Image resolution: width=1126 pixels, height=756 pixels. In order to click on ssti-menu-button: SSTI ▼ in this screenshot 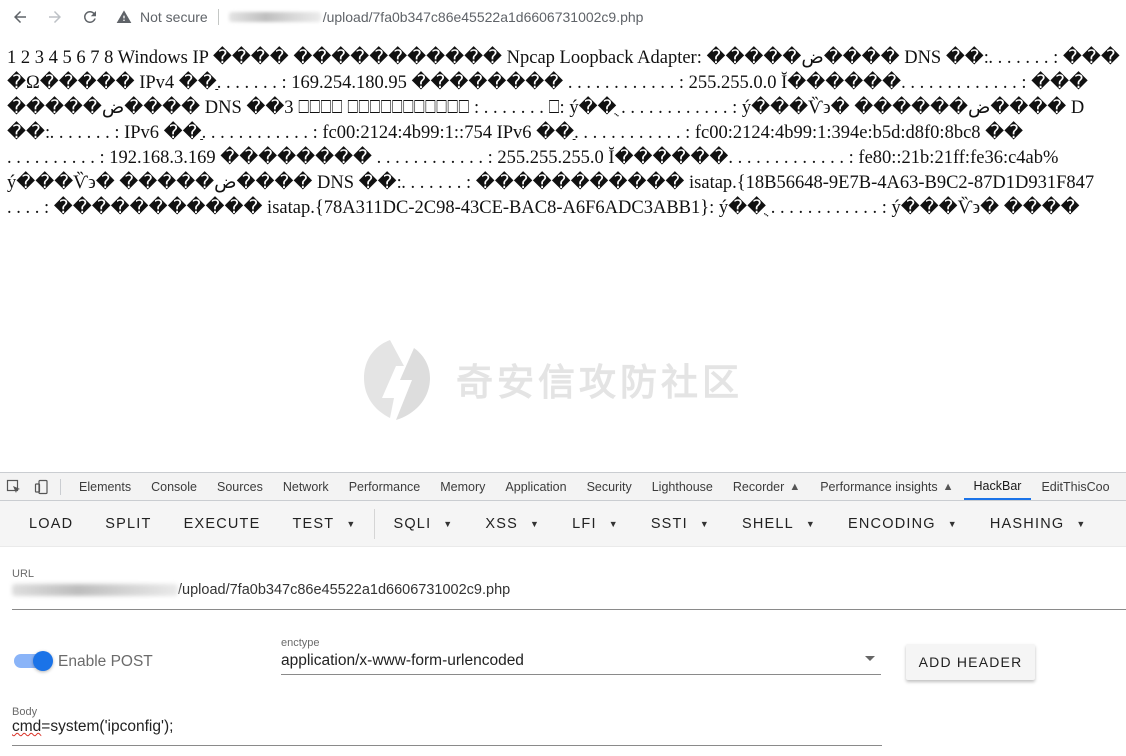, I will do `click(680, 524)`.